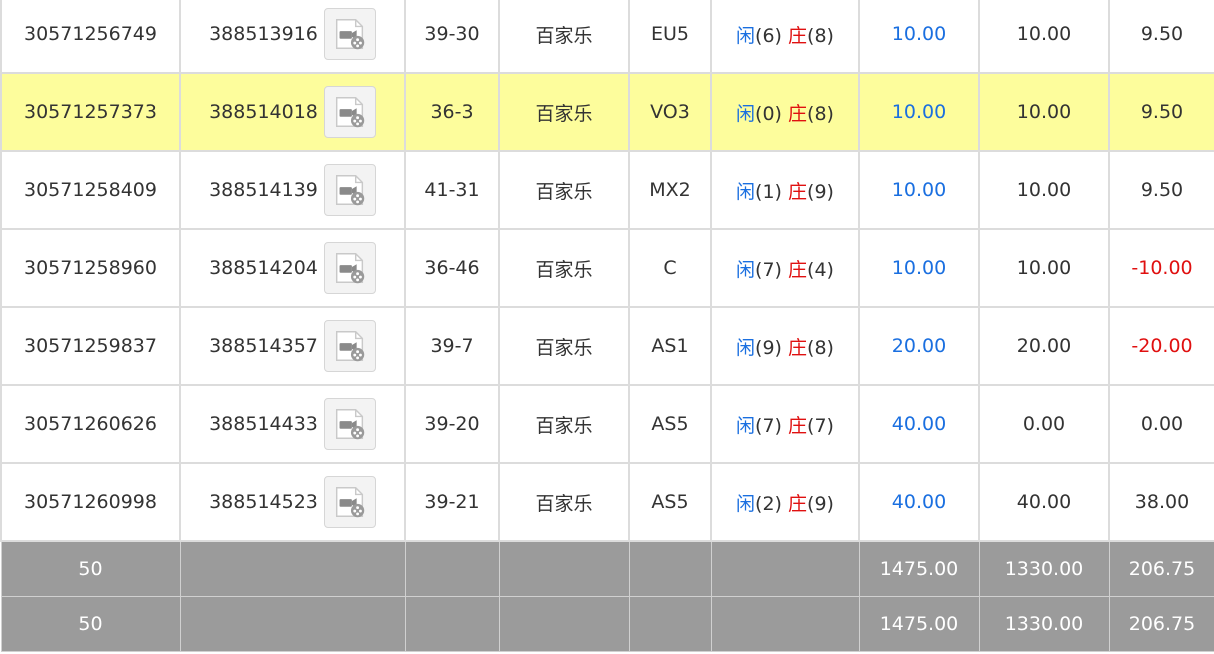  What do you see at coordinates (785, 37) in the screenshot?
I see `result-cell: 闲(6) 庄(8)` at bounding box center [785, 37].